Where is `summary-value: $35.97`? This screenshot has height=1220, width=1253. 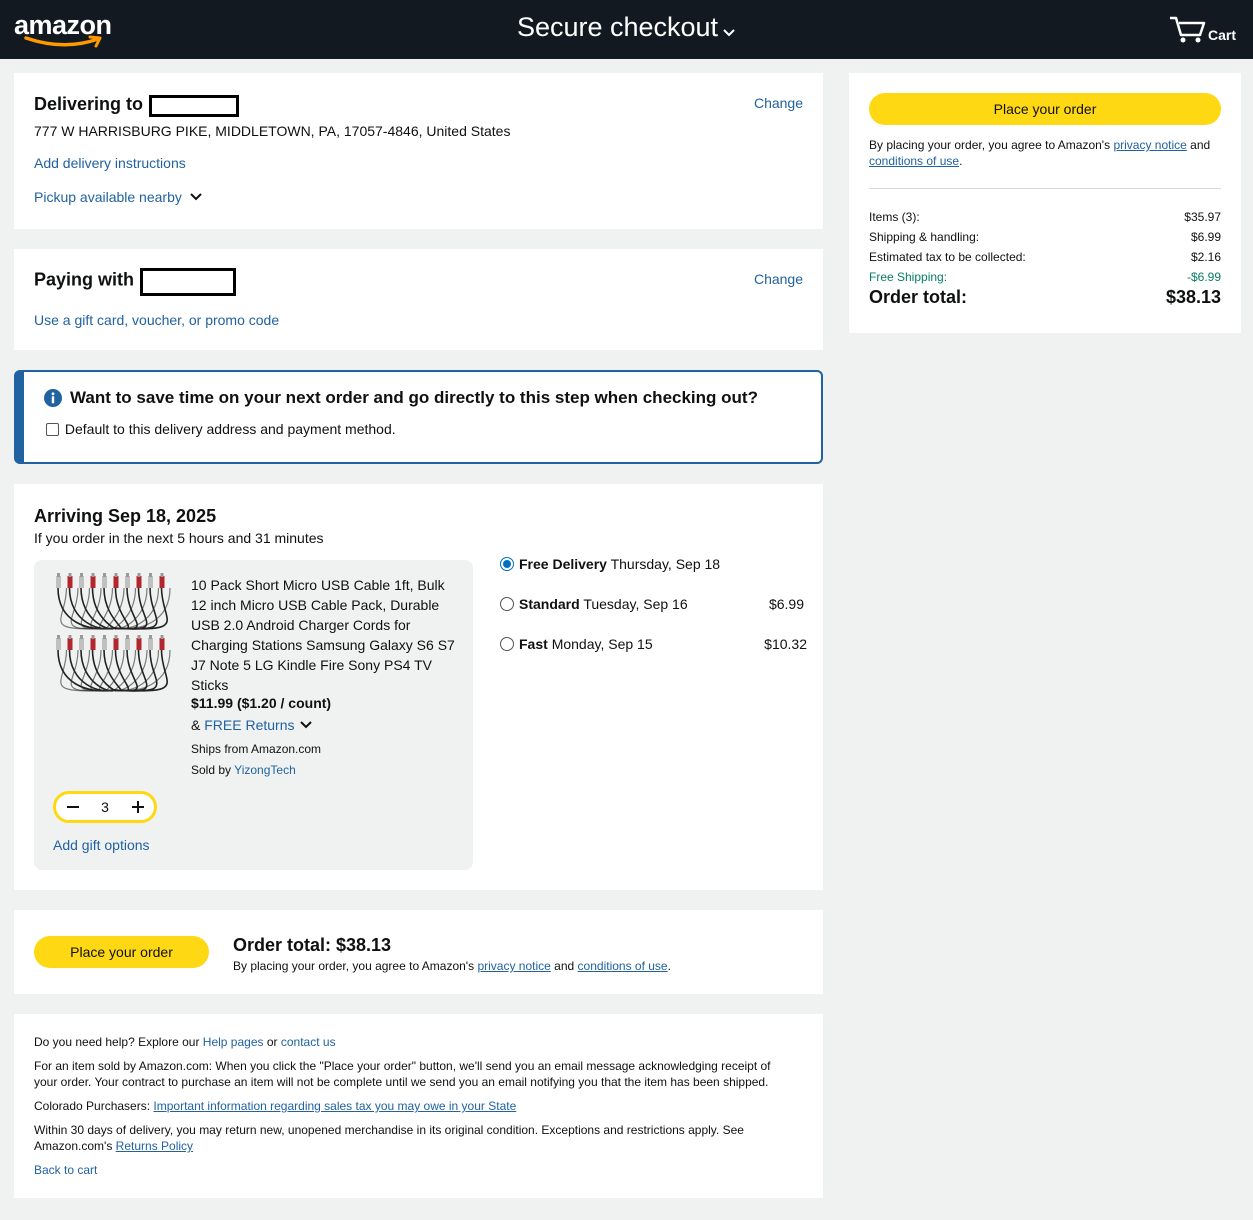
summary-value: $35.97 is located at coordinates (1202, 217).